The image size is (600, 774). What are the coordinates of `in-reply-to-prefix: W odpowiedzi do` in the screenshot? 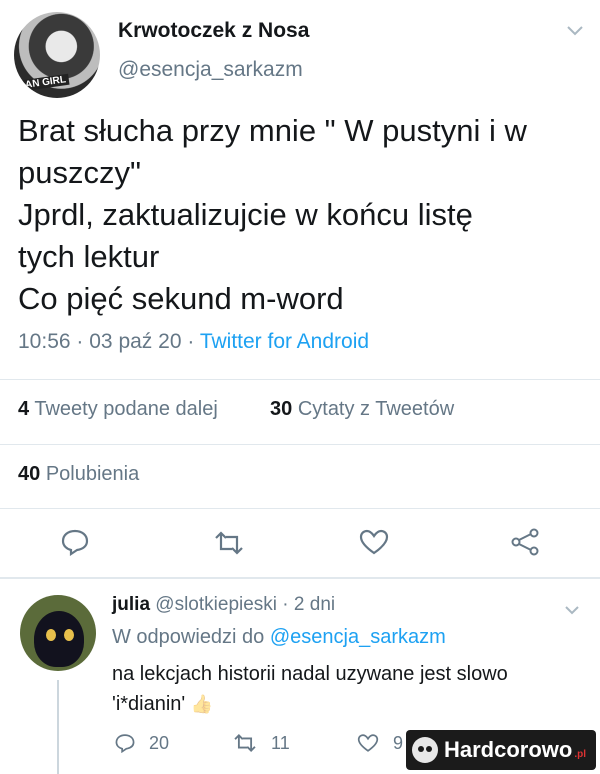 It's located at (188, 637).